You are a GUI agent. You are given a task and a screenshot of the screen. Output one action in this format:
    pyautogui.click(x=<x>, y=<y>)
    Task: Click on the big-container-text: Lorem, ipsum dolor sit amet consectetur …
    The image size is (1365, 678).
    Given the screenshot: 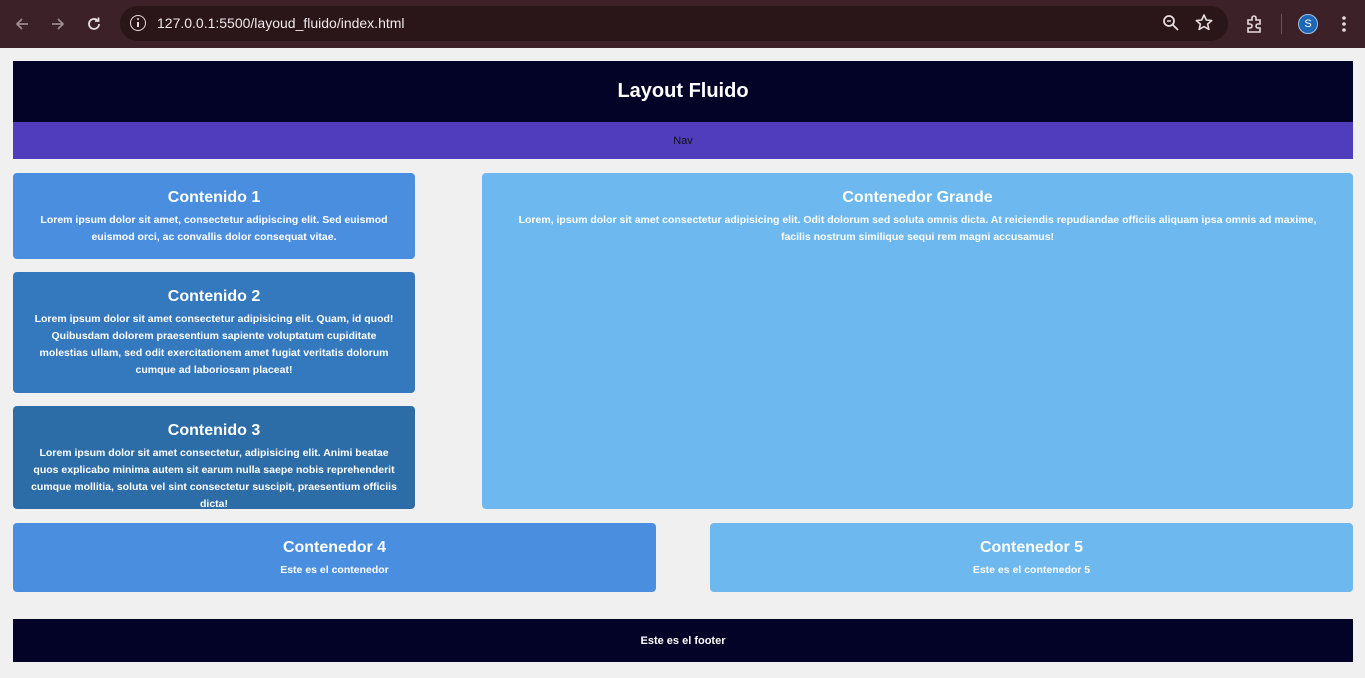 What is the action you would take?
    pyautogui.click(x=917, y=228)
    